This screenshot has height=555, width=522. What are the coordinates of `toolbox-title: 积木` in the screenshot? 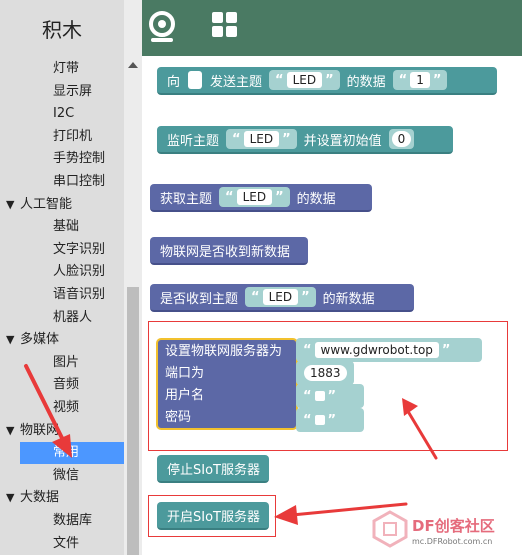 It's located at (62, 28).